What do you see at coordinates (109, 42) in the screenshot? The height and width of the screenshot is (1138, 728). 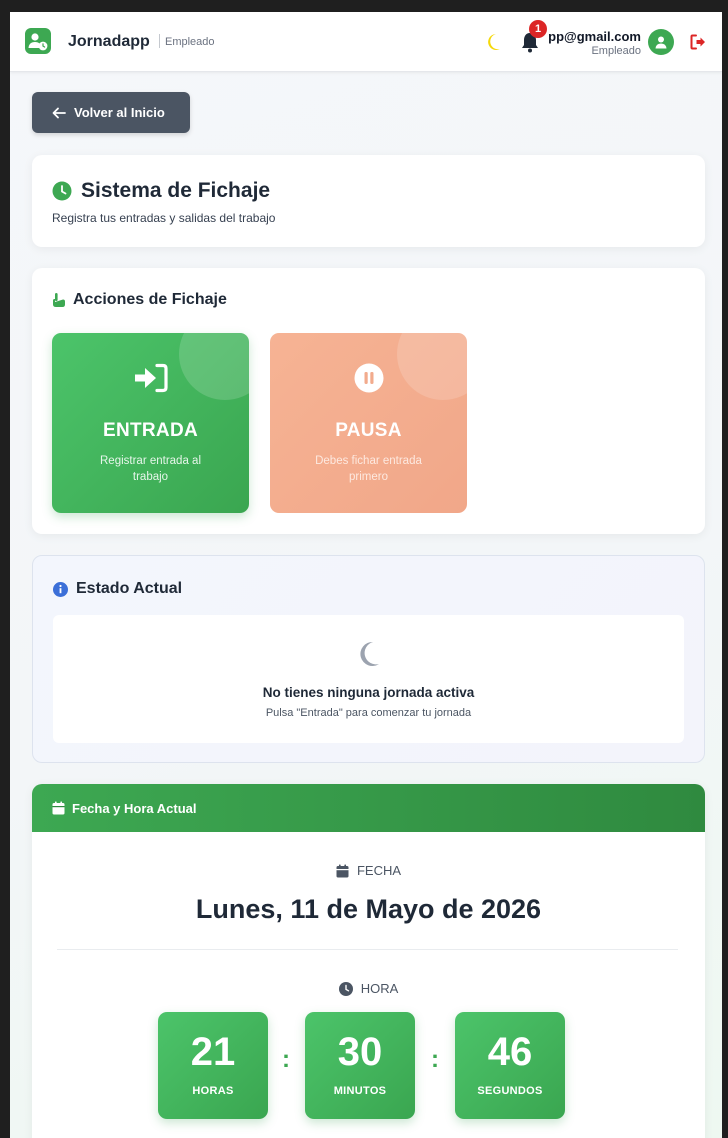 I see `brand-name: Jornadapp` at bounding box center [109, 42].